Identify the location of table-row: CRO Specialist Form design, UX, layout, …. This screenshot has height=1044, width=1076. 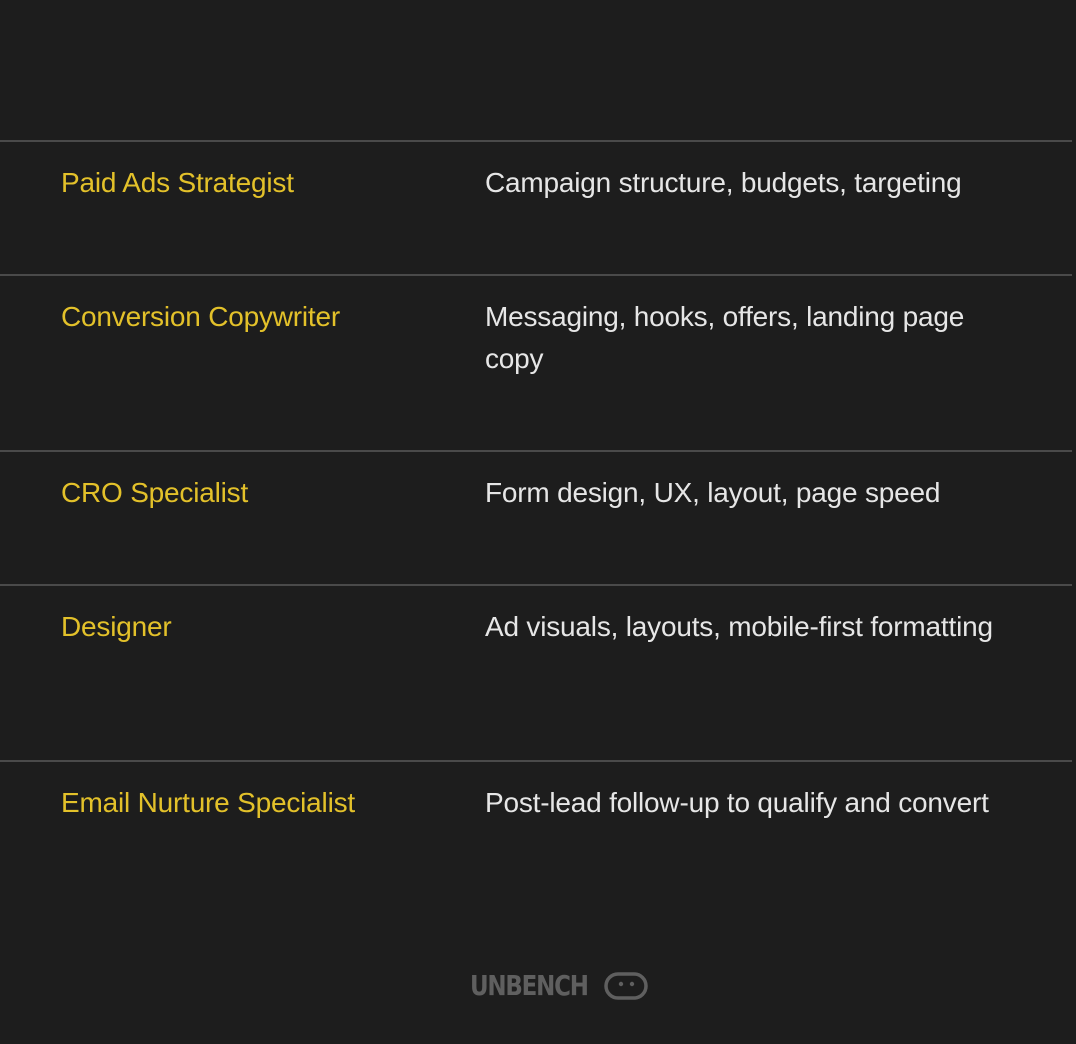
(536, 517).